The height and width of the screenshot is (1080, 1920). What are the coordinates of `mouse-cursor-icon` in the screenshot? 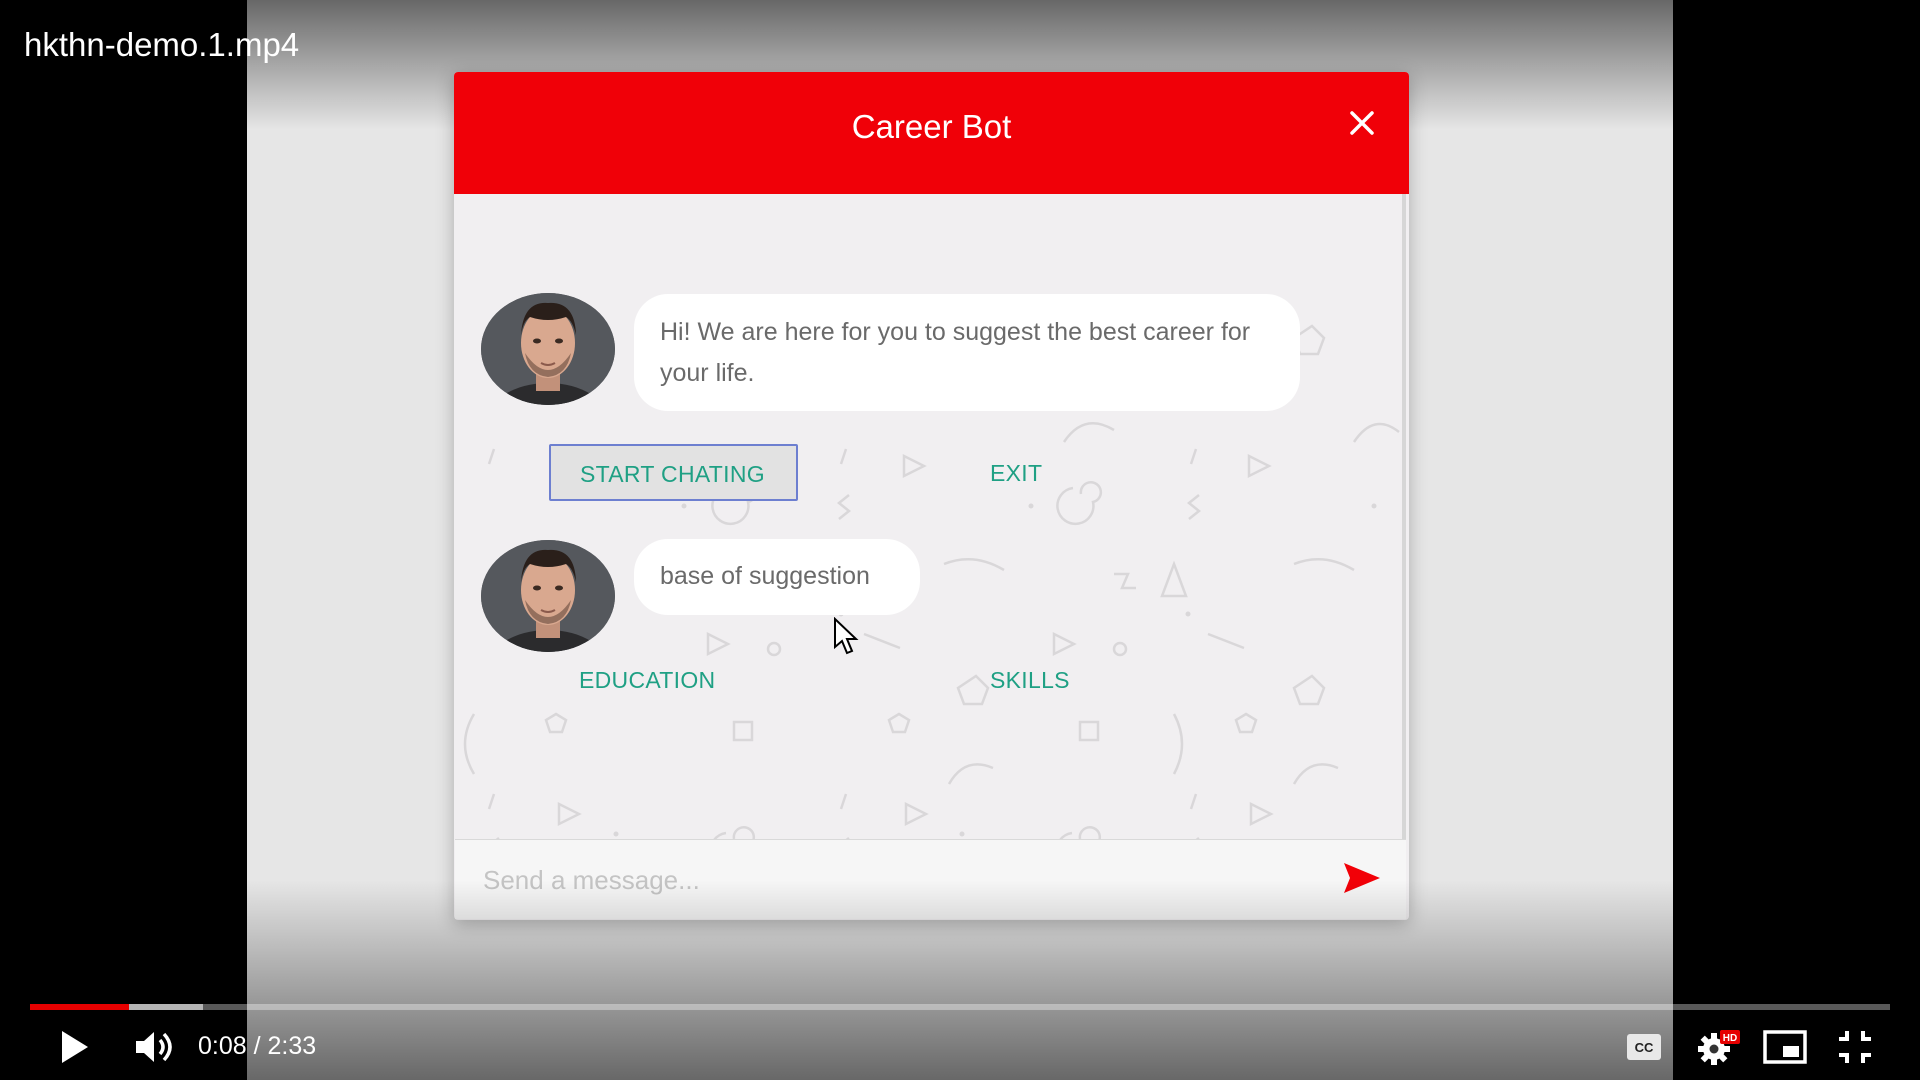 It's located at (846, 636).